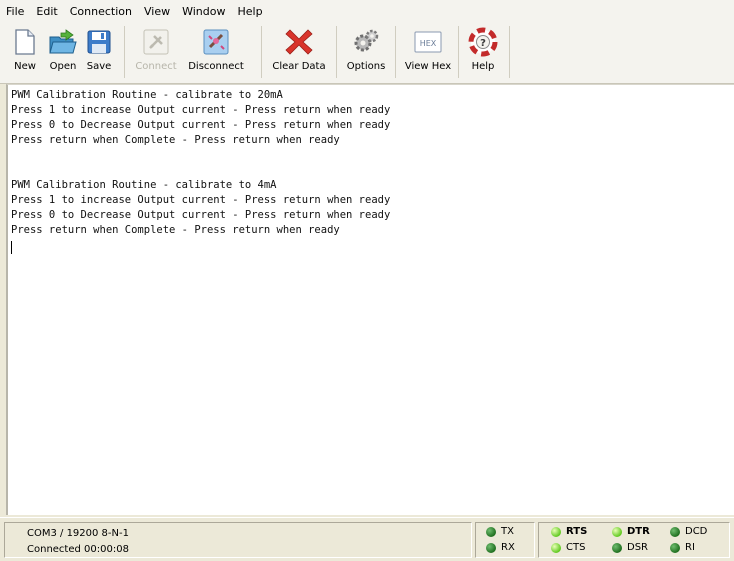 This screenshot has height=561, width=734. I want to click on rts-led-icon, so click(556, 531).